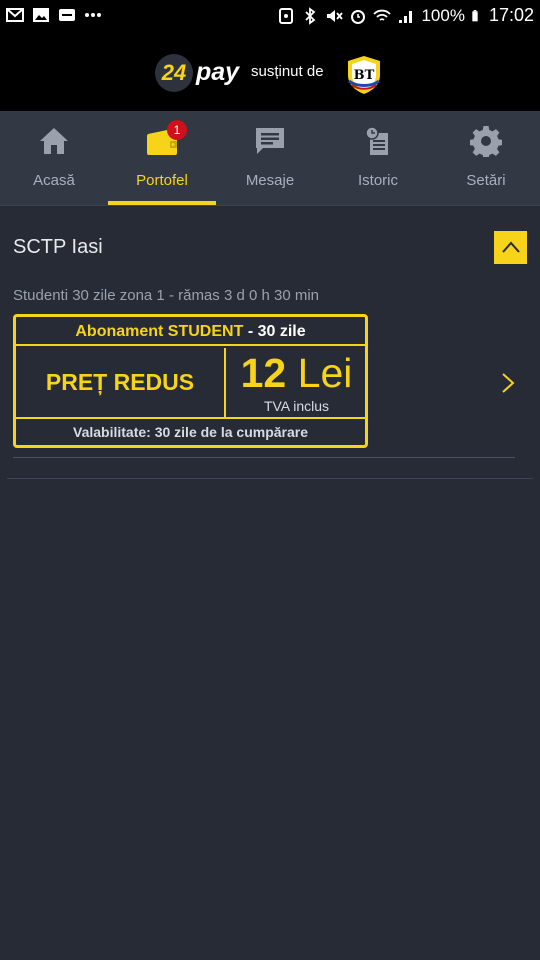  Describe the element at coordinates (378, 158) in the screenshot. I see `tab-history: Istoric` at that location.